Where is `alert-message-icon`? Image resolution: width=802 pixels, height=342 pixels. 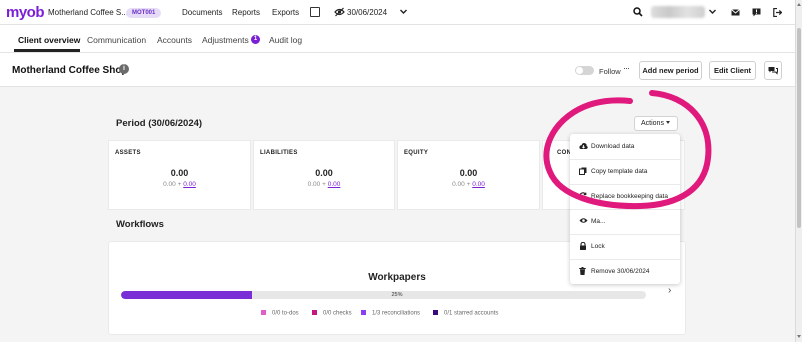
alert-message-icon is located at coordinates (756, 12).